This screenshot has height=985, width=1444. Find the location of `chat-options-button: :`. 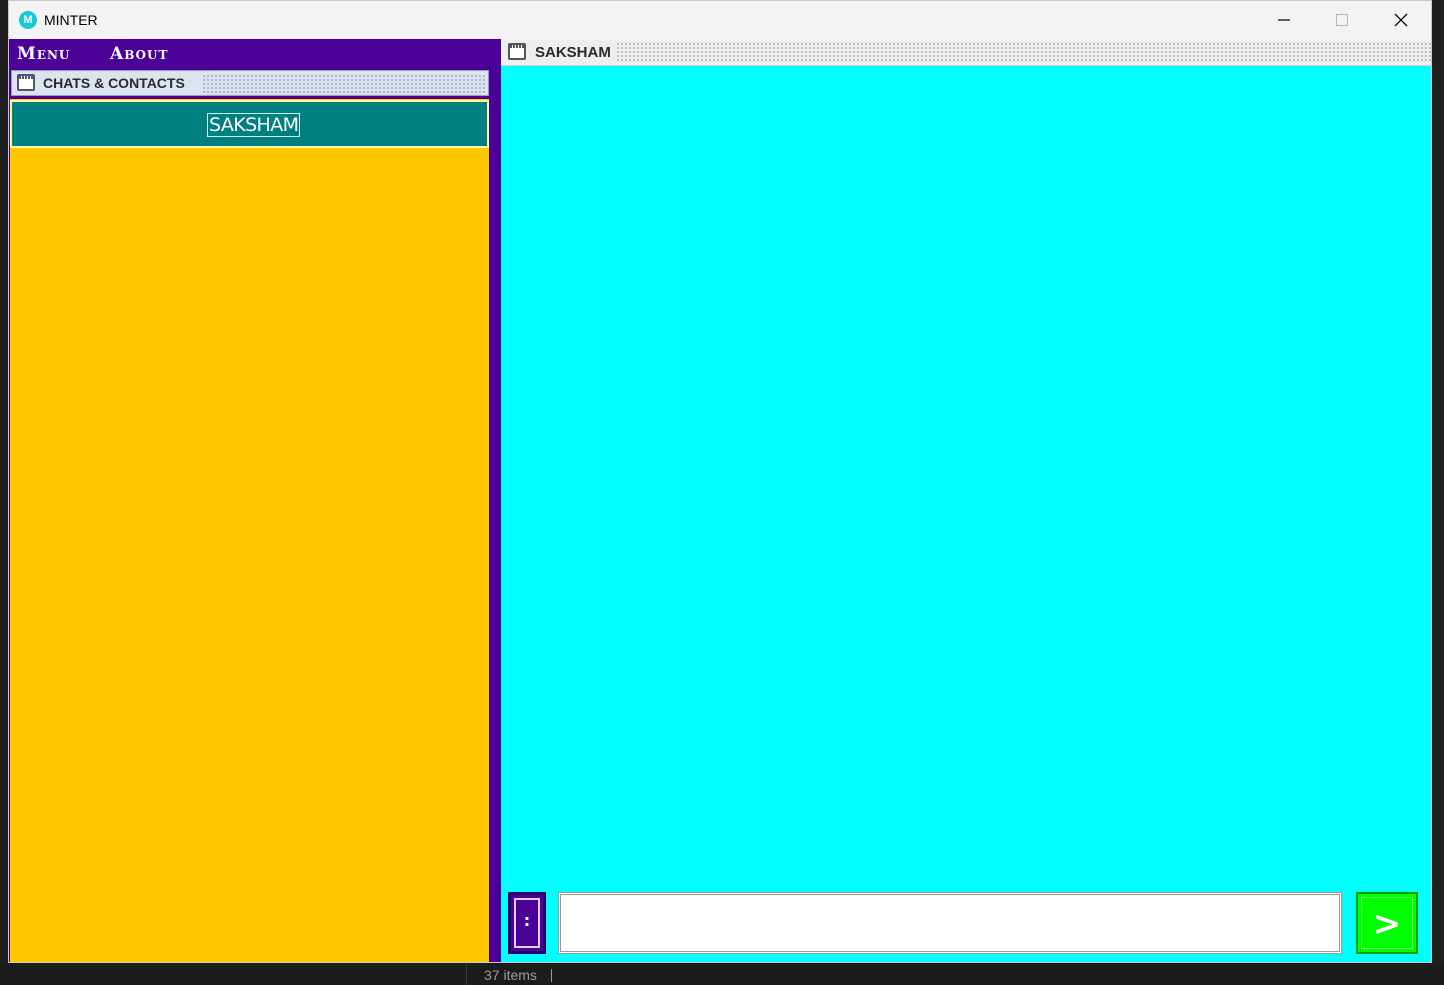

chat-options-button: : is located at coordinates (527, 923).